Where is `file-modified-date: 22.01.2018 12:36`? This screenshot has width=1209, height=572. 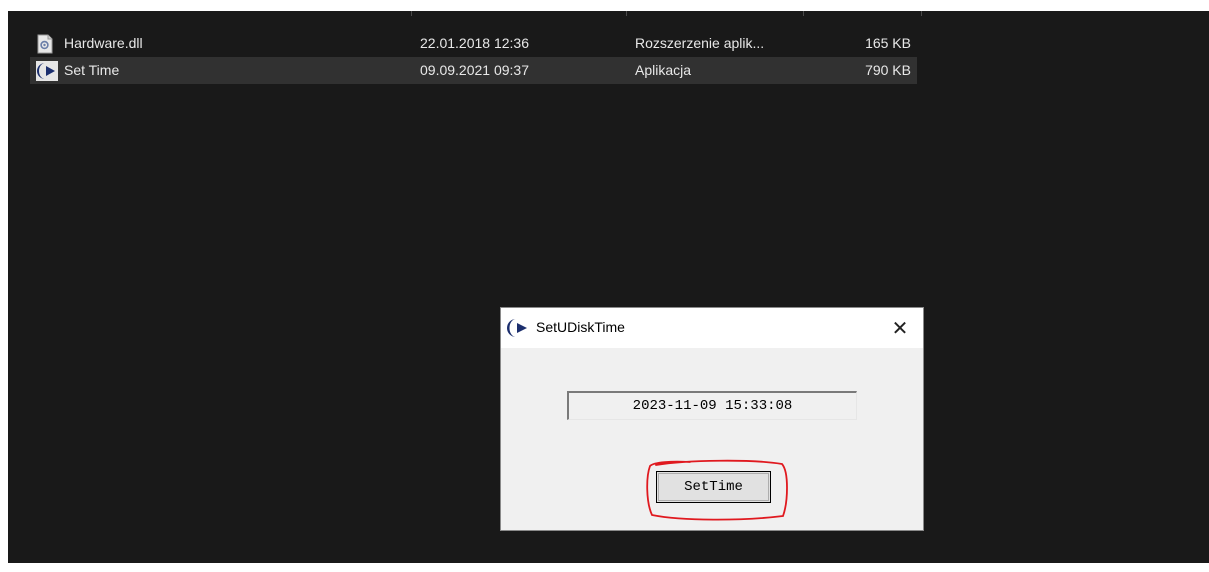 file-modified-date: 22.01.2018 12:36 is located at coordinates (474, 43).